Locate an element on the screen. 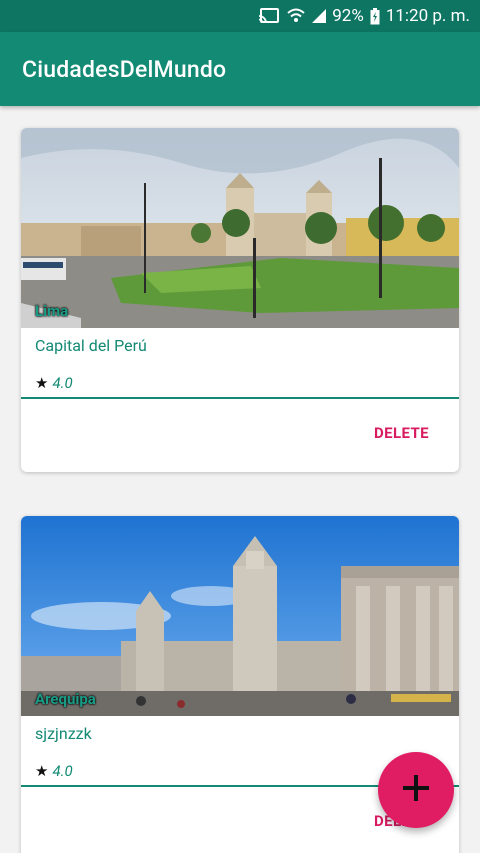 The width and height of the screenshot is (480, 853). city-description: Capital del Perú is located at coordinates (91, 345).